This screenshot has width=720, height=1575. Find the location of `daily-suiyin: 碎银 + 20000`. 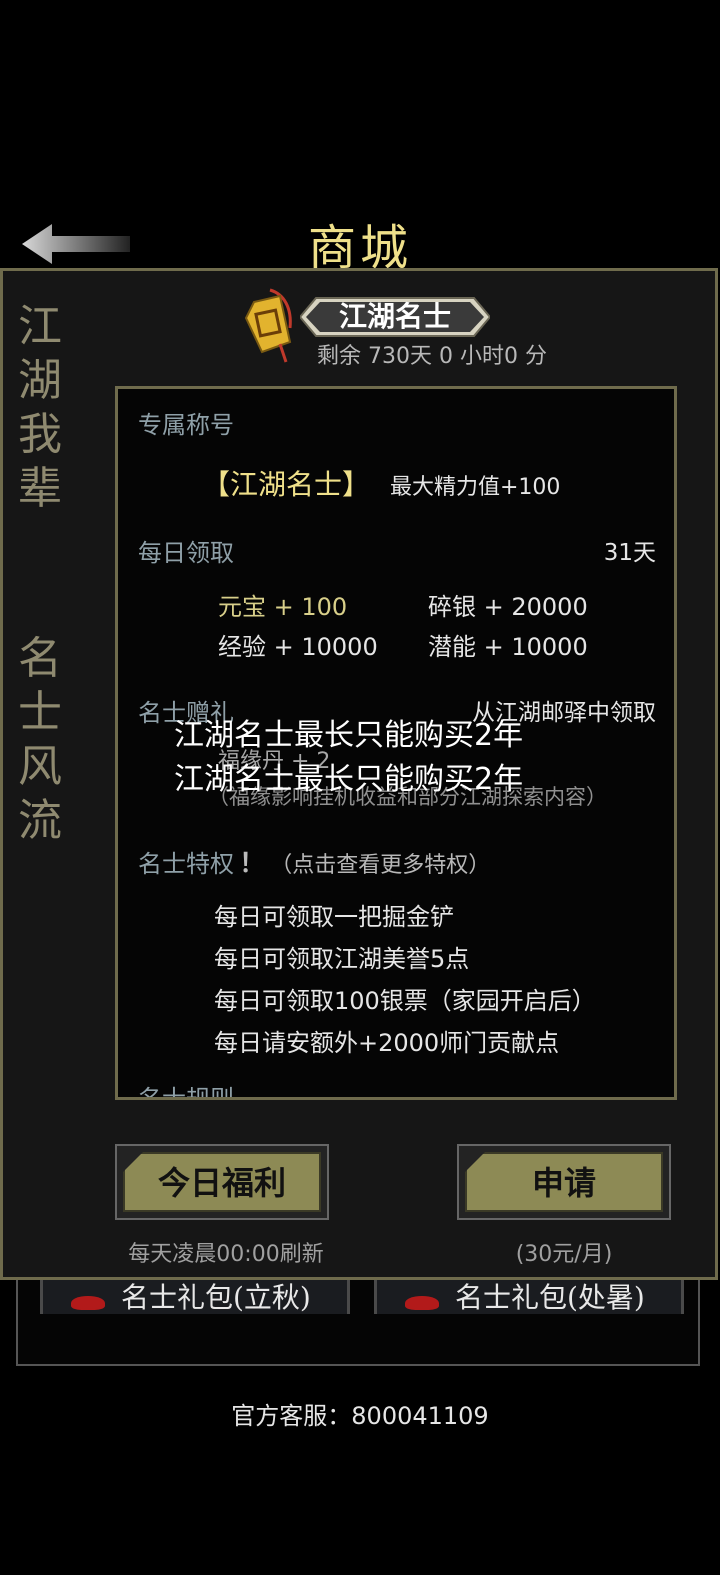

daily-suiyin: 碎银 + 20000 is located at coordinates (508, 607).